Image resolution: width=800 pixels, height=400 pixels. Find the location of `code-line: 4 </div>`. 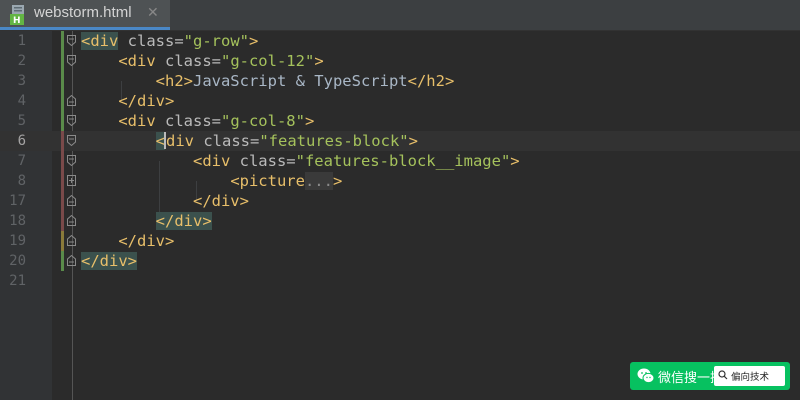

code-line: 4 </div> is located at coordinates (400, 101).